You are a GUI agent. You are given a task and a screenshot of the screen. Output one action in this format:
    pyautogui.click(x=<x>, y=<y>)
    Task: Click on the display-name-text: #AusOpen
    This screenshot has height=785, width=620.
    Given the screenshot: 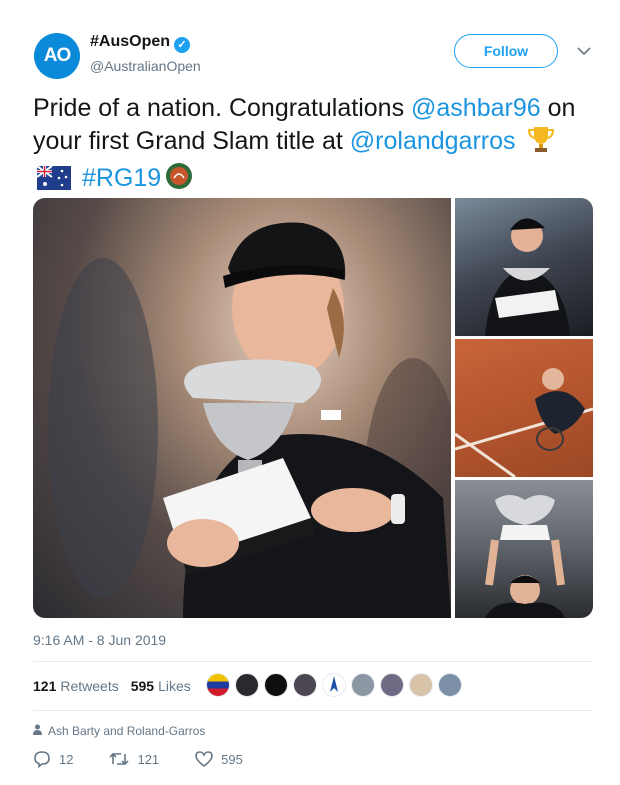 What is the action you would take?
    pyautogui.click(x=130, y=41)
    